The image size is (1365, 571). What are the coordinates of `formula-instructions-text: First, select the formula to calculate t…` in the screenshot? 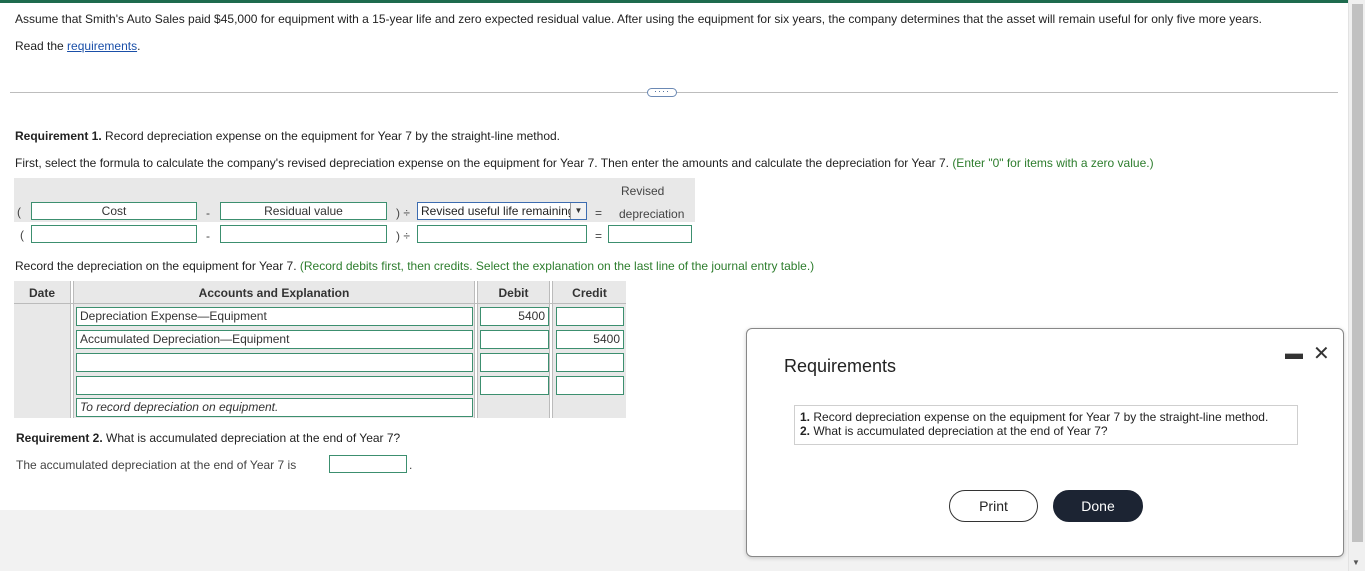 It's located at (484, 163).